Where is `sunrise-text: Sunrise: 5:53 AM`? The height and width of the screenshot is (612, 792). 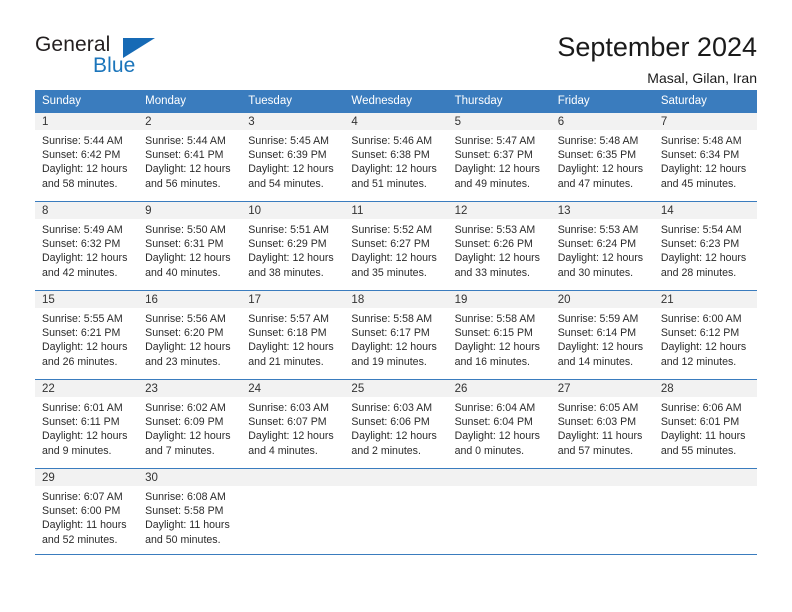 sunrise-text: Sunrise: 5:53 AM is located at coordinates (495, 230).